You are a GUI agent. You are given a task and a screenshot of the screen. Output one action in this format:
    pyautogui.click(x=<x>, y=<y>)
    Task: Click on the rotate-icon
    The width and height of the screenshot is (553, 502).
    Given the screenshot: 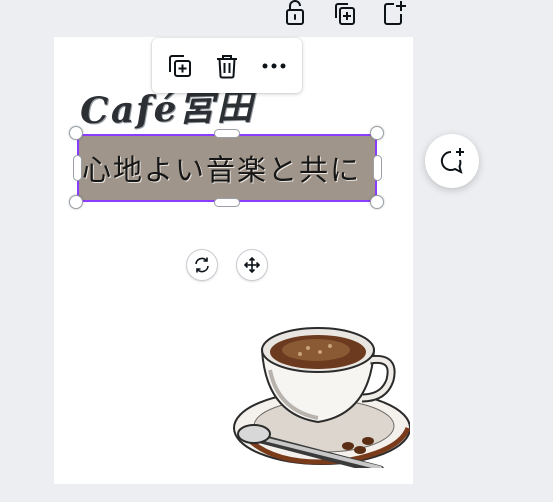 What is the action you would take?
    pyautogui.click(x=202, y=265)
    